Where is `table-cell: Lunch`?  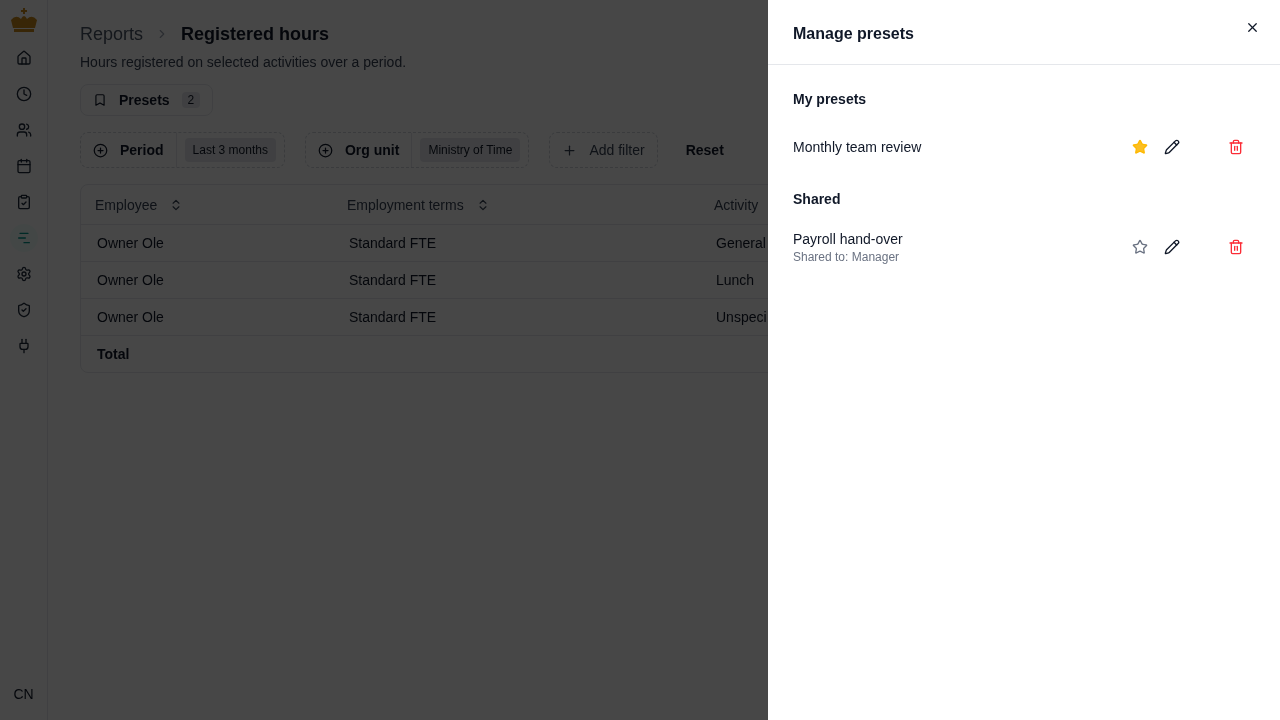 table-cell: Lunch is located at coordinates (735, 280).